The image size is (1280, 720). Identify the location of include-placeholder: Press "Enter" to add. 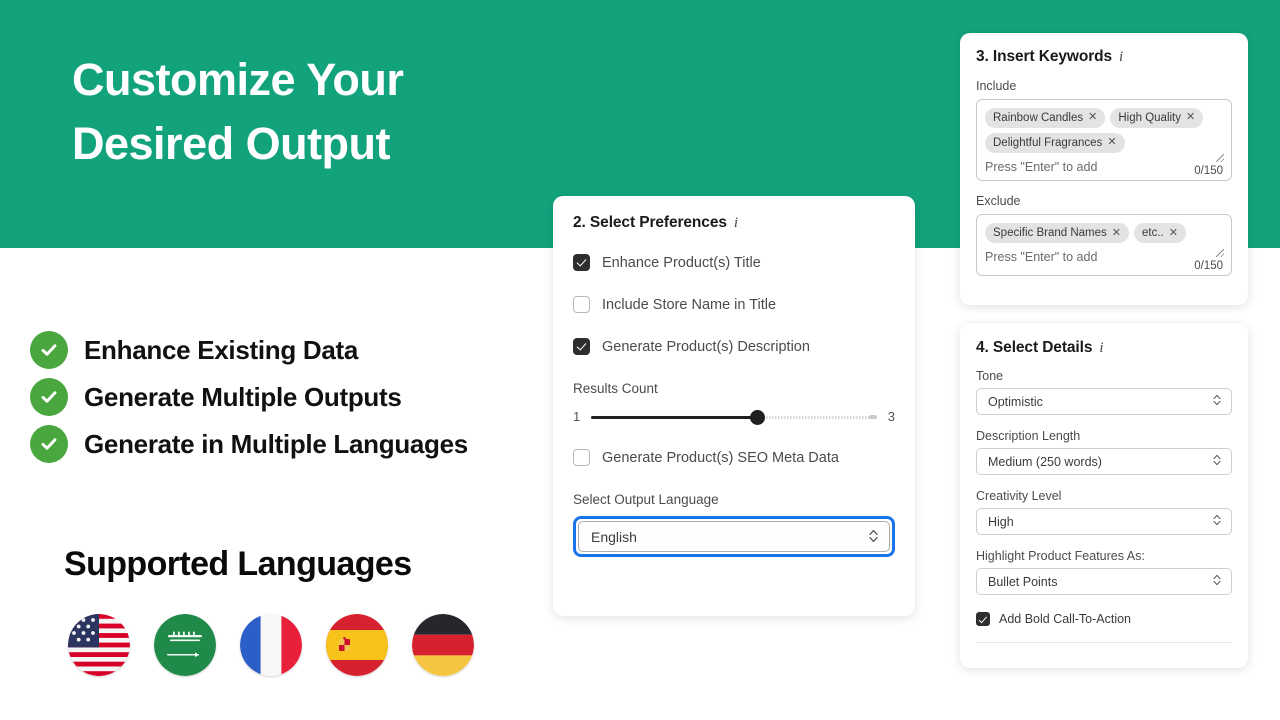
(1041, 167).